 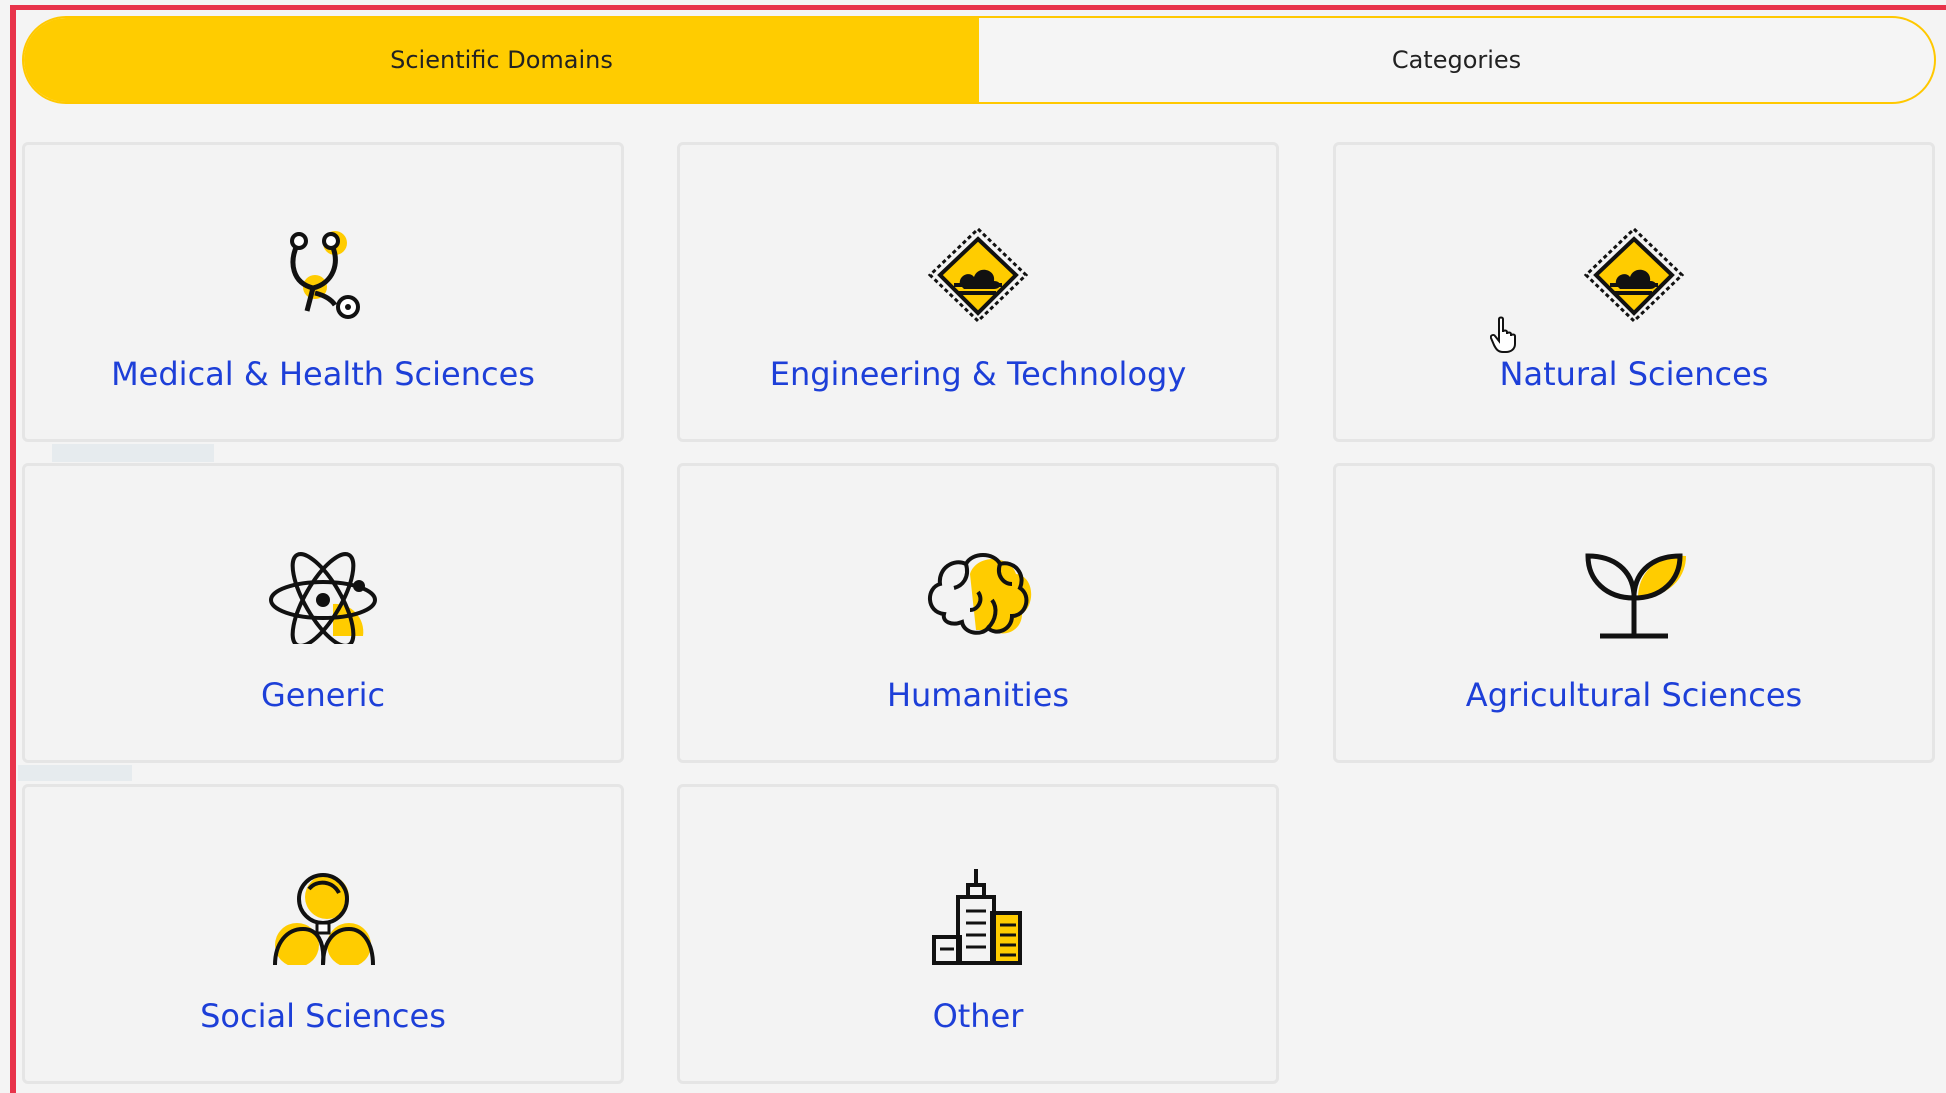 I want to click on tab-switcher: Scientific Domains Categories, so click(x=979, y=60).